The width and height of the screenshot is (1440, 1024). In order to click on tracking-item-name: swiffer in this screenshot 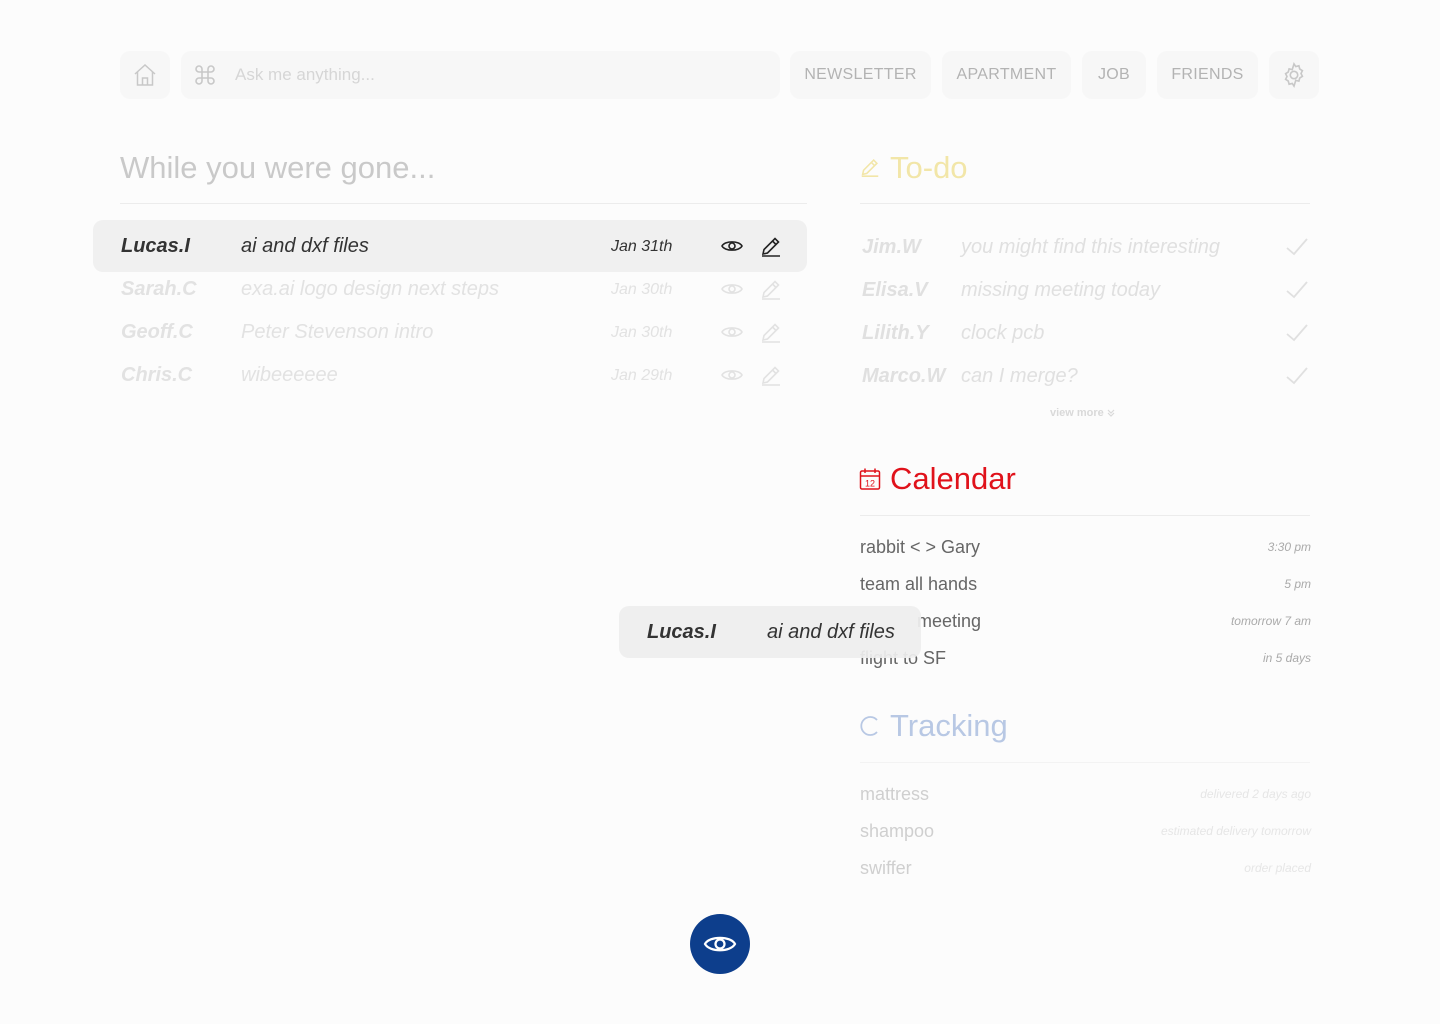, I will do `click(886, 868)`.